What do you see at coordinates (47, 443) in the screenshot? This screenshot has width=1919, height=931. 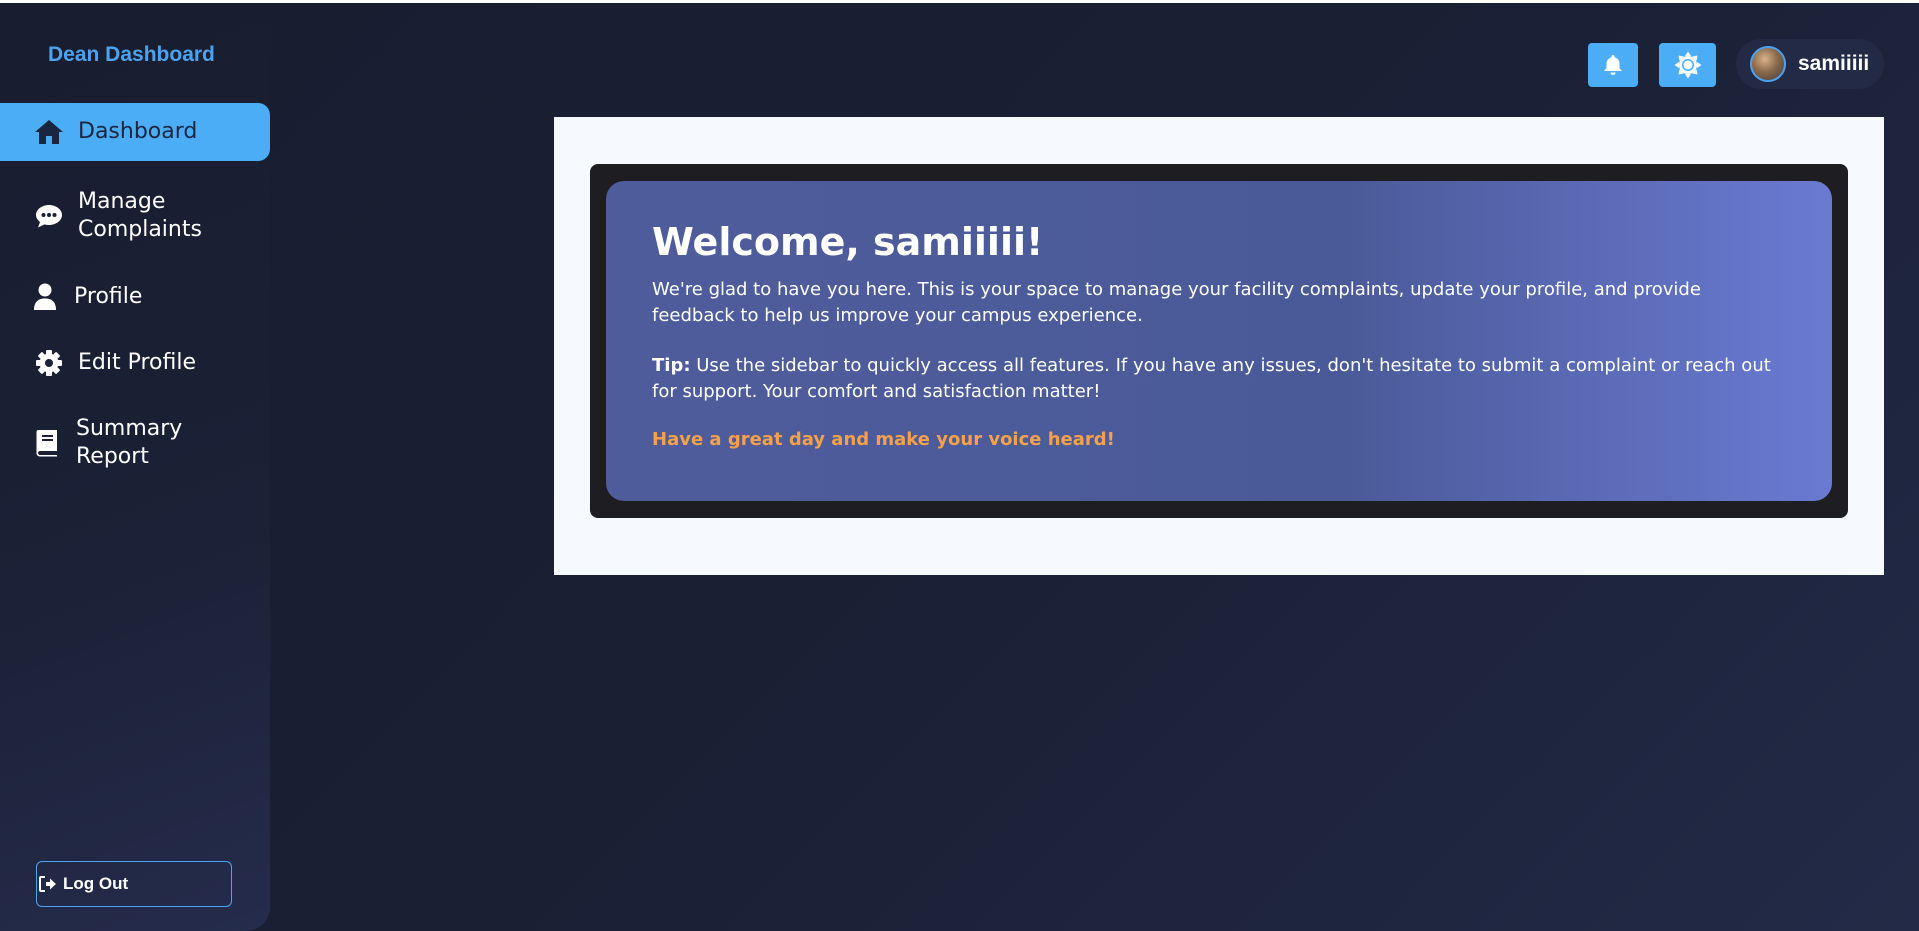 I see `book-icon` at bounding box center [47, 443].